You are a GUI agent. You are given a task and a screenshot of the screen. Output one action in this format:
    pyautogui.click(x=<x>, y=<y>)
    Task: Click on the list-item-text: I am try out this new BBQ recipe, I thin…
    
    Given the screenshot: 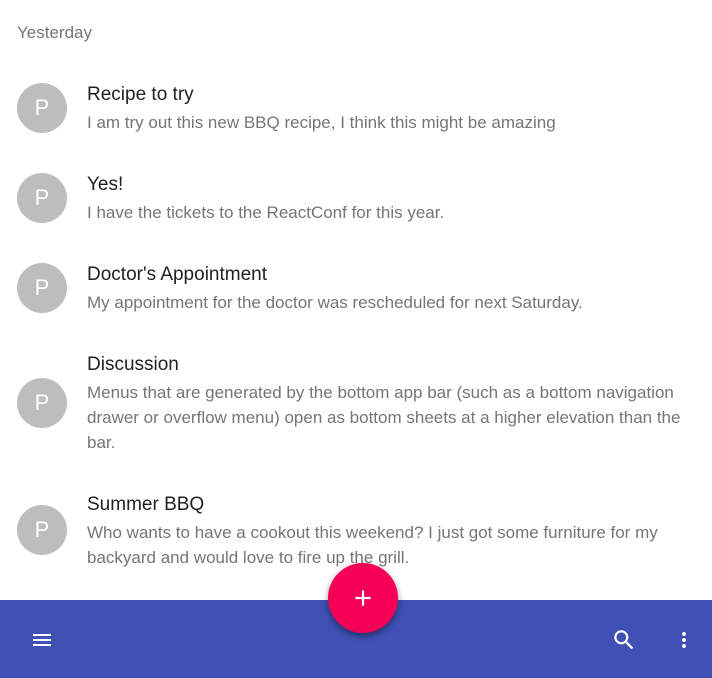 What is the action you would take?
    pyautogui.click(x=321, y=122)
    